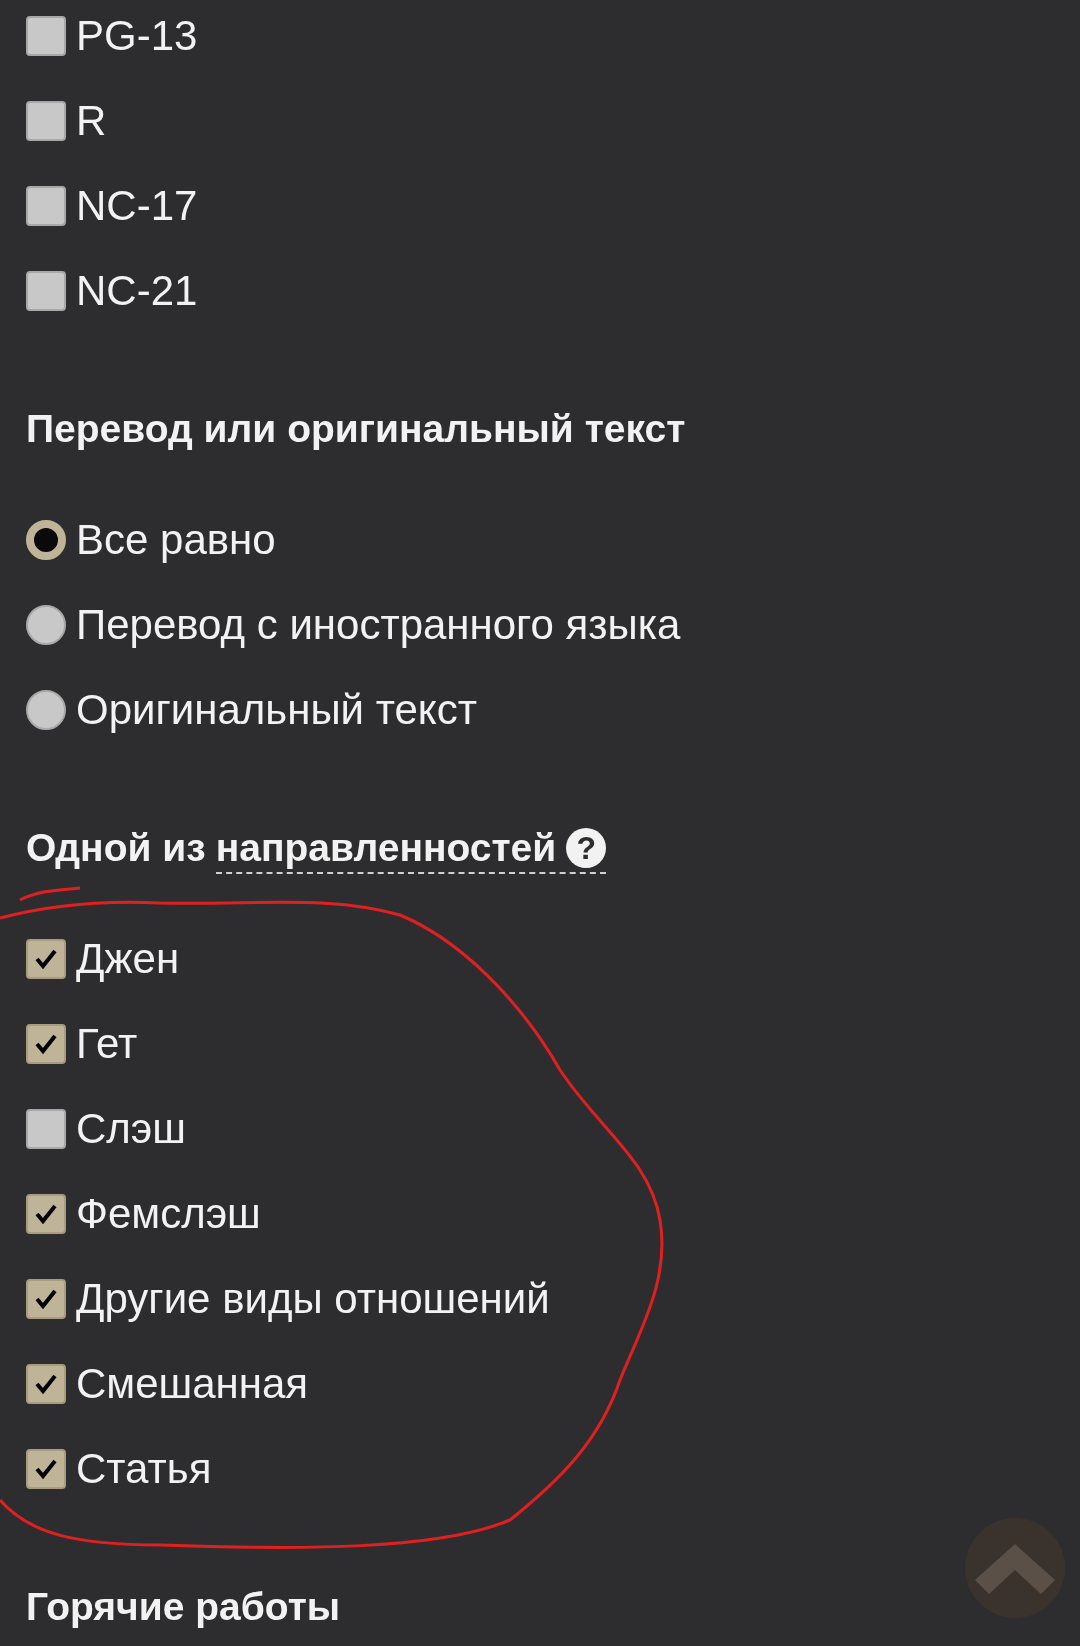 The width and height of the screenshot is (1080, 1646). I want to click on section-heading: Одной из, so click(116, 848).